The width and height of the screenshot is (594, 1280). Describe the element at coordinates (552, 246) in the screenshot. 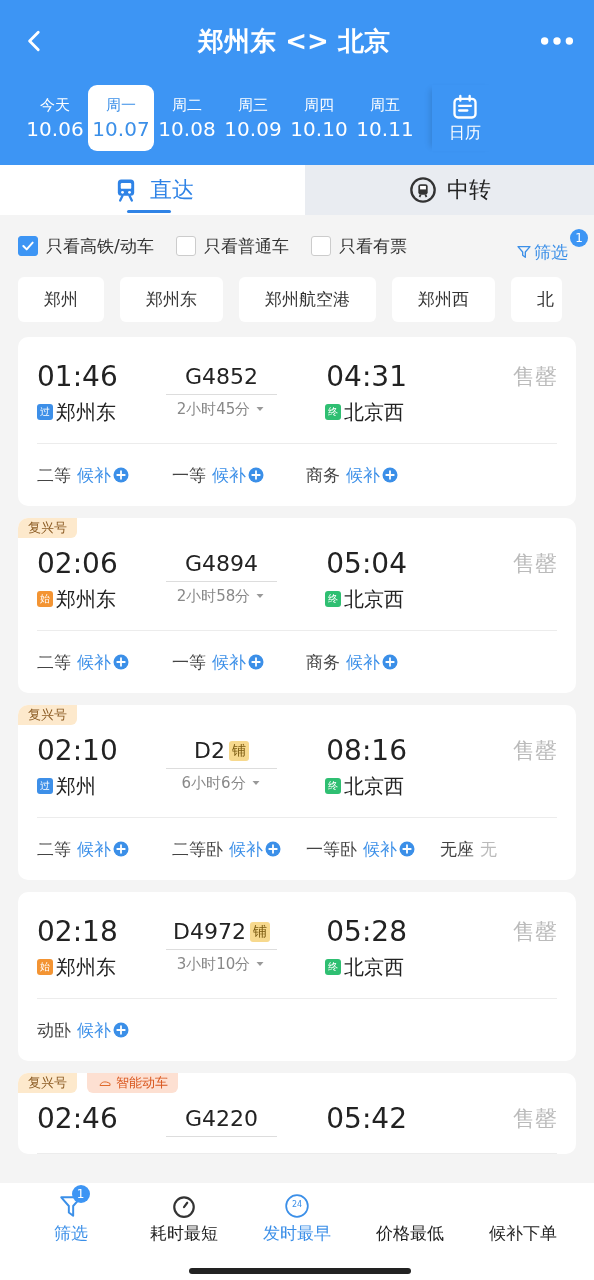

I see `filter-link: 筛选 1` at that location.